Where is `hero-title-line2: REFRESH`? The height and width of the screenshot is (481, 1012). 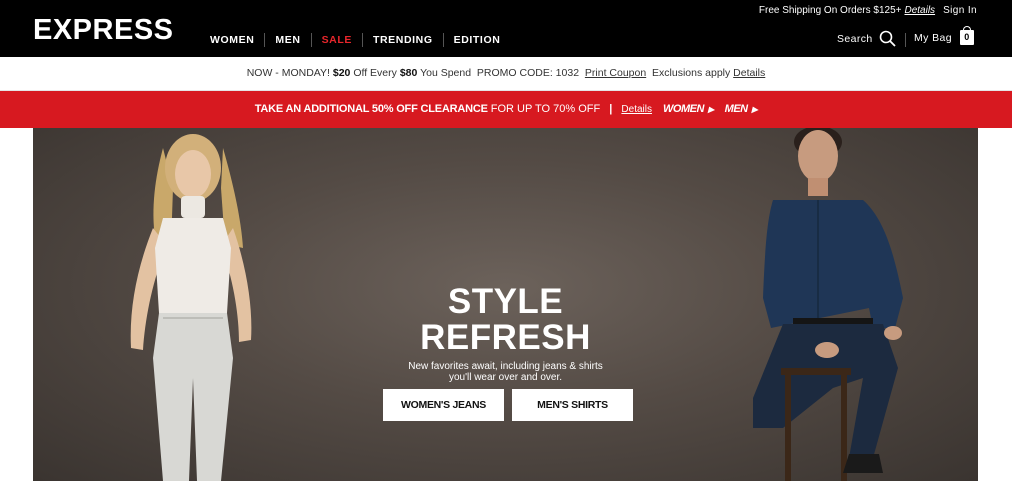 hero-title-line2: REFRESH is located at coordinates (505, 337).